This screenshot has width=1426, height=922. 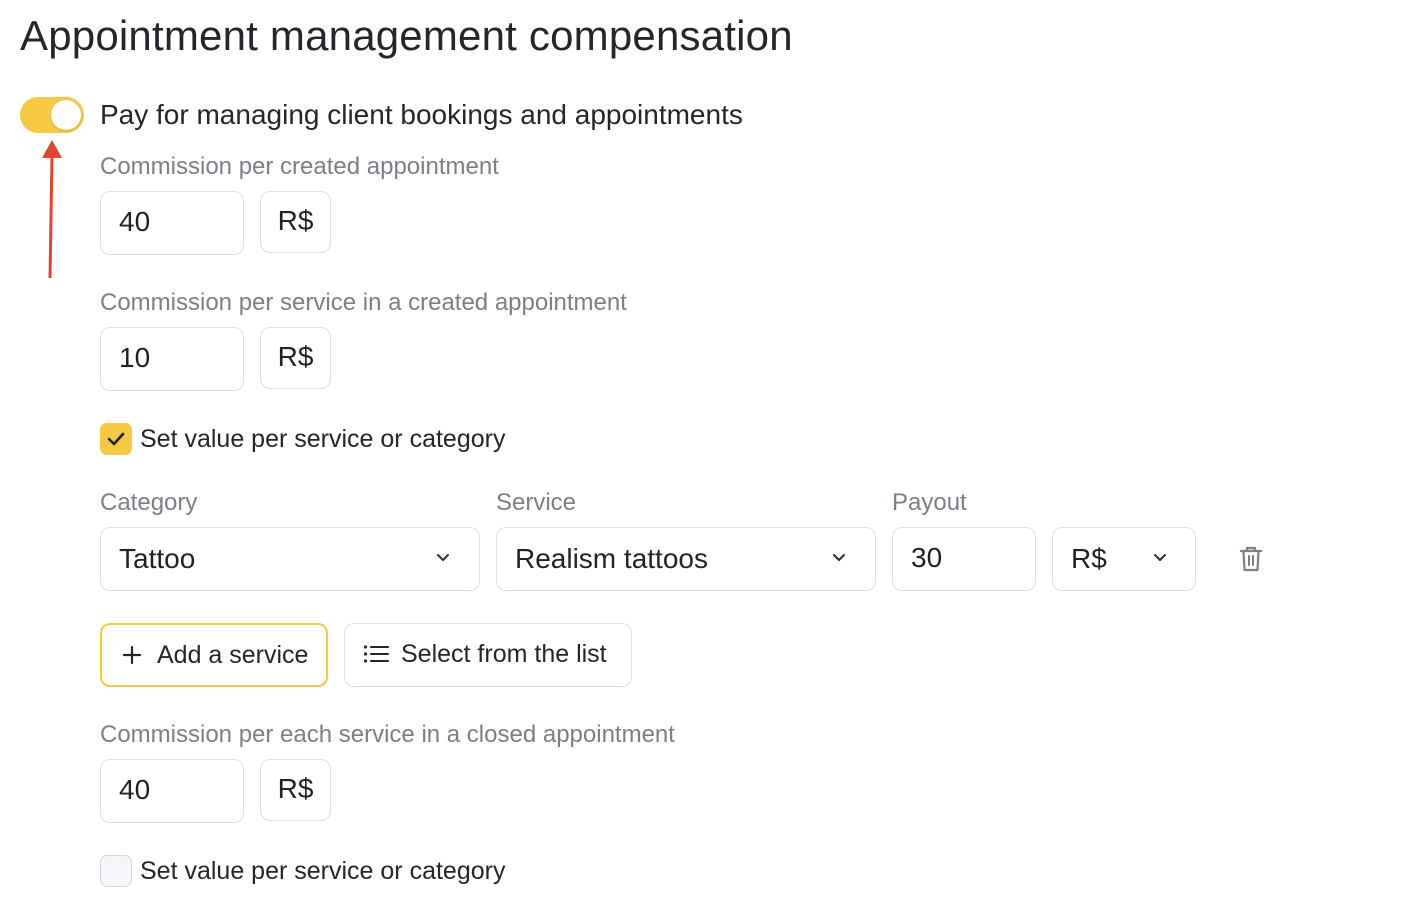 What do you see at coordinates (929, 502) in the screenshot?
I see `payout-header: Payout` at bounding box center [929, 502].